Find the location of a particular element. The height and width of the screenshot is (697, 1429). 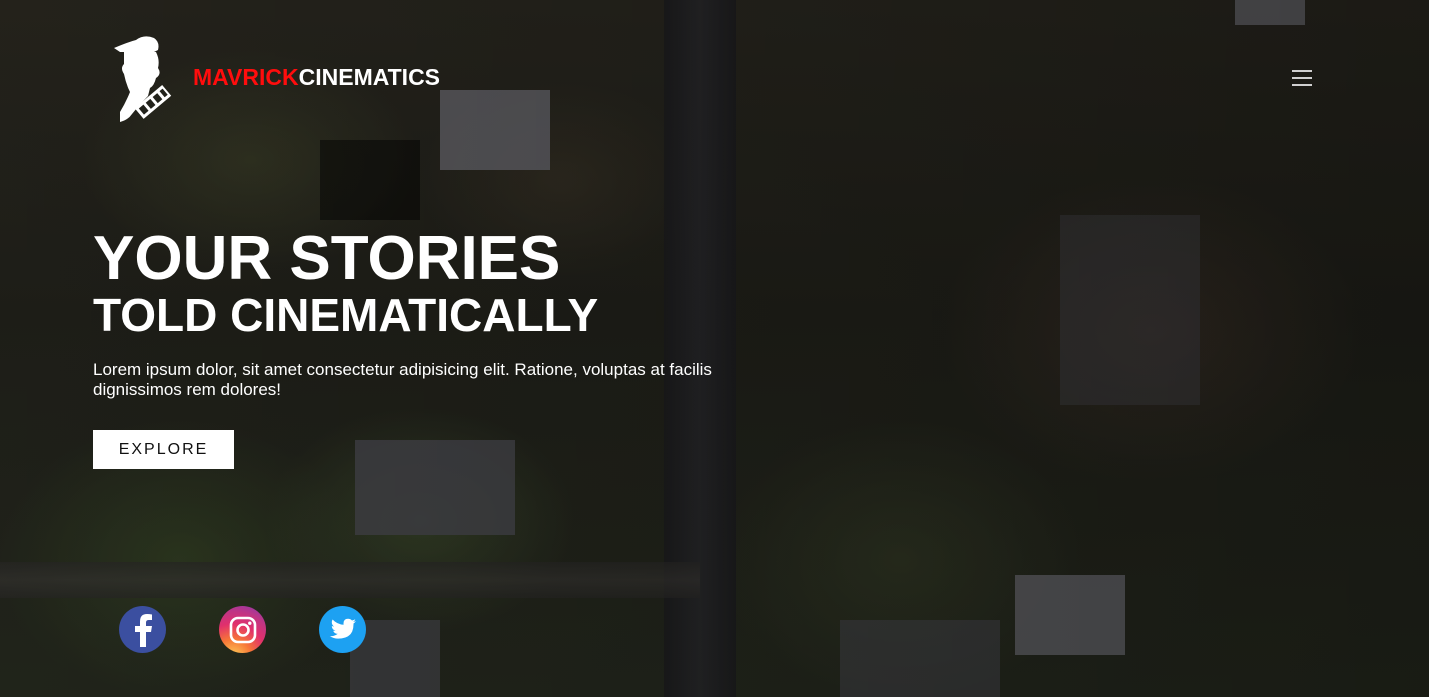

explore-button: EXPLORE is located at coordinates (163, 449).